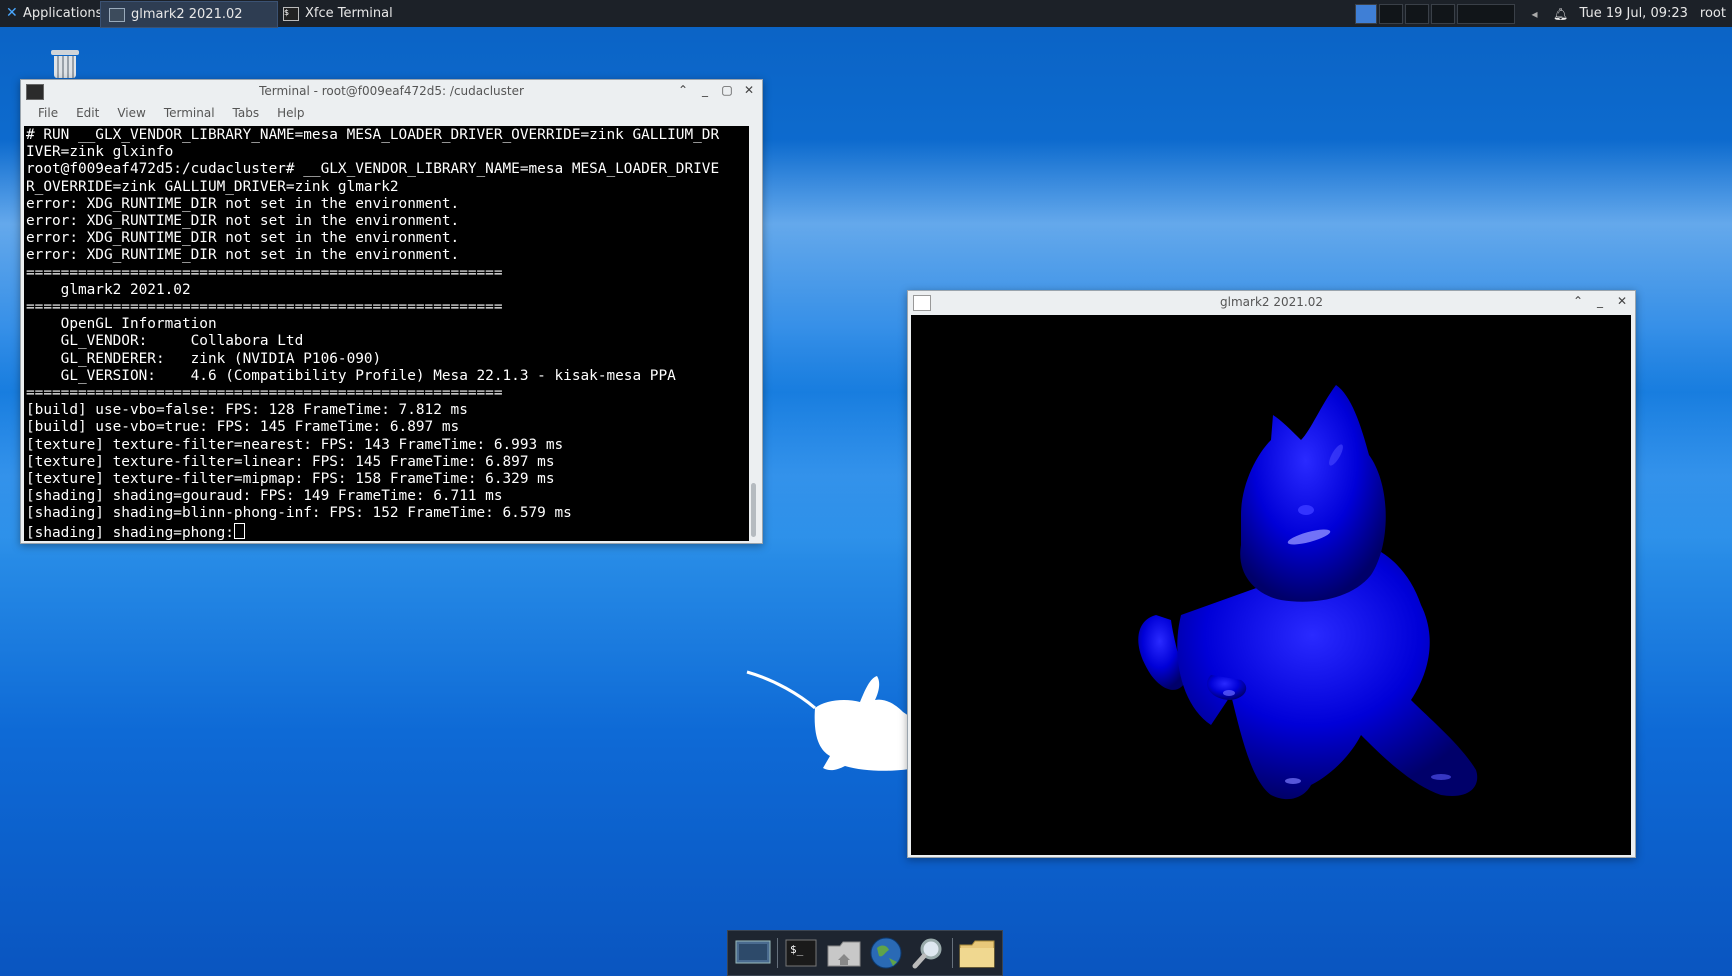  What do you see at coordinates (1633, 13) in the screenshot?
I see `clock: Tue 19 Jul, 09:23` at bounding box center [1633, 13].